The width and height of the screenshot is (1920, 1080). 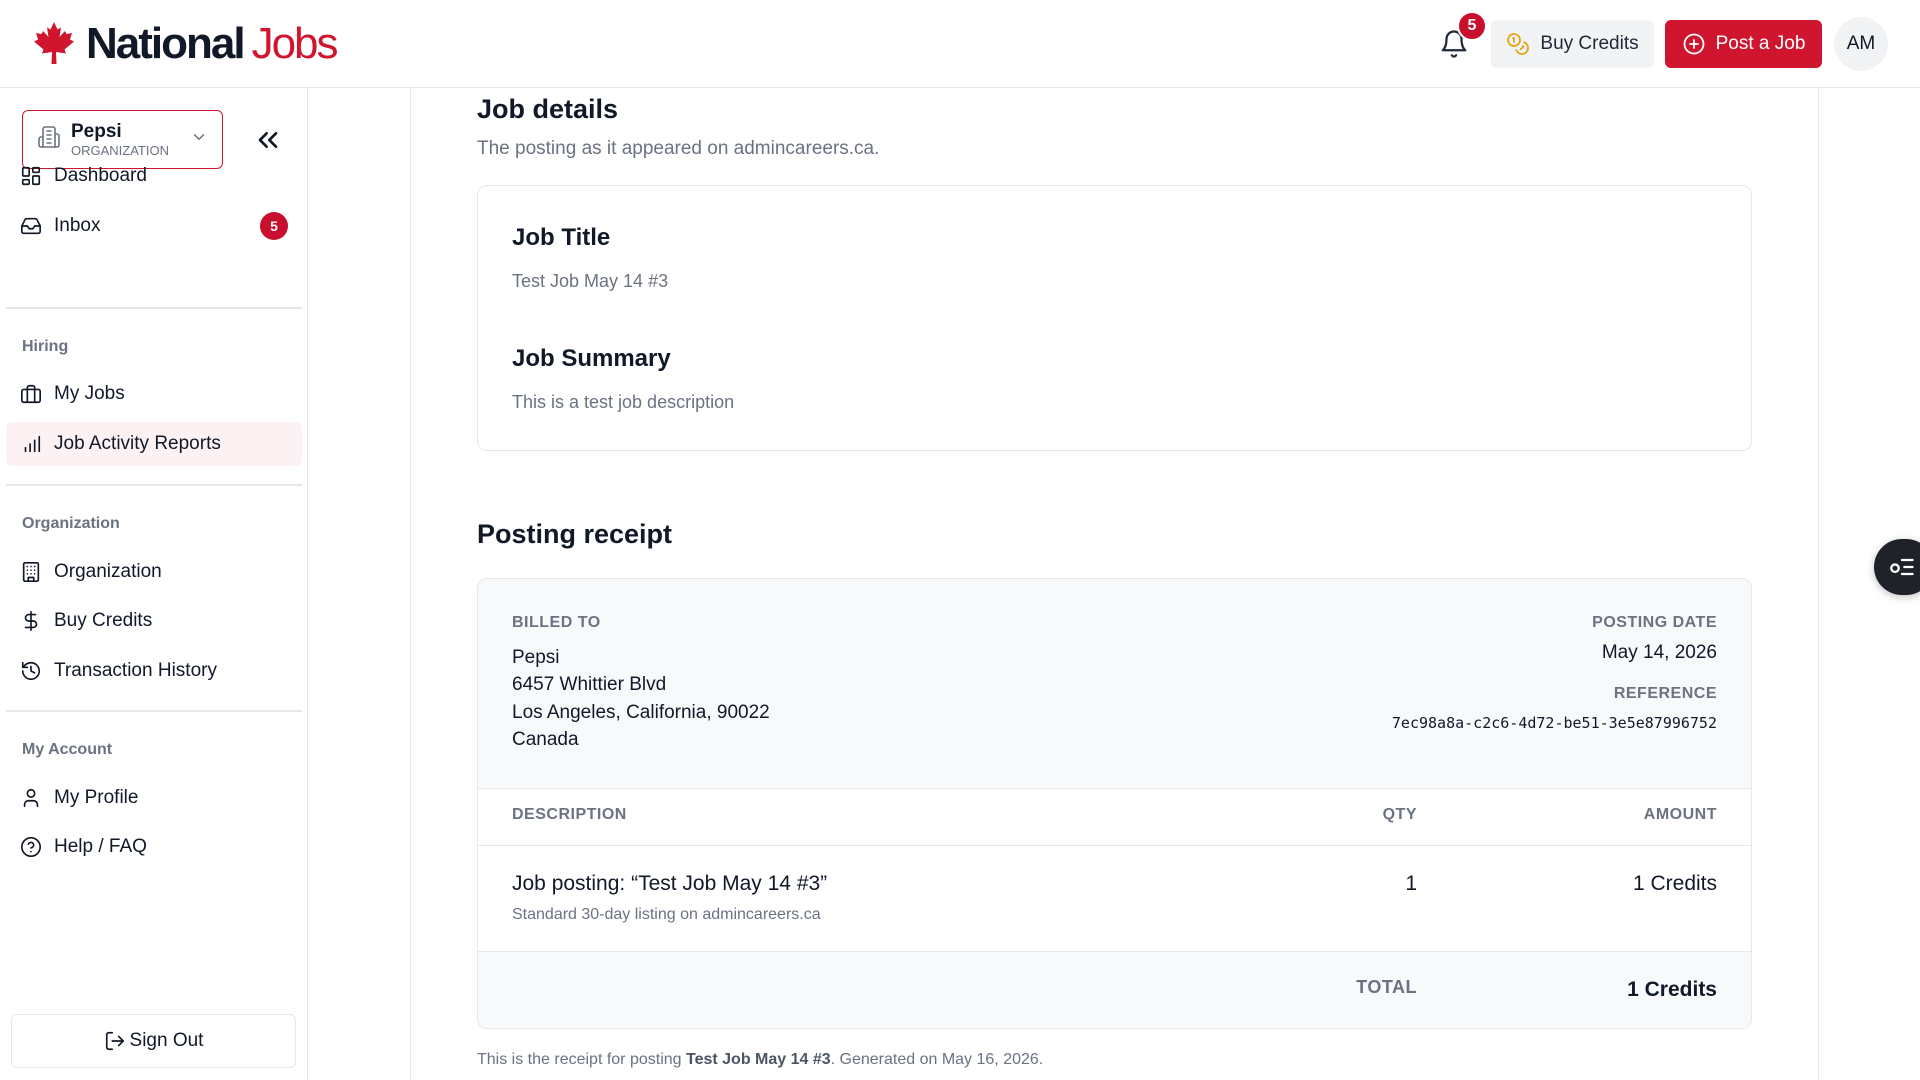 I want to click on chevrons-left-icon, so click(x=268, y=140).